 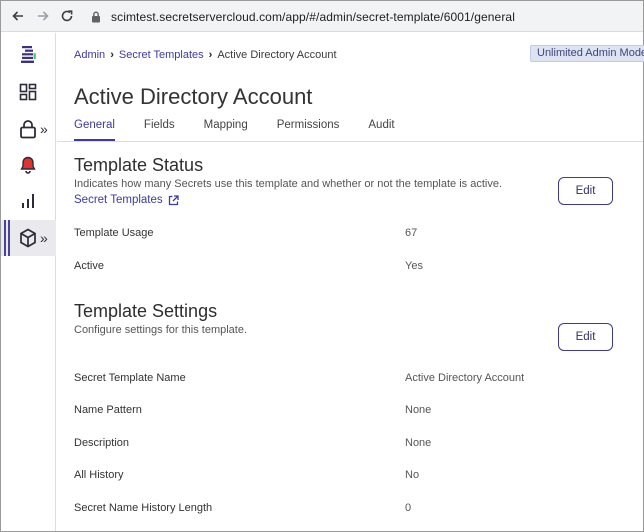 I want to click on name-pattern-label: Name Pattern, so click(x=108, y=410).